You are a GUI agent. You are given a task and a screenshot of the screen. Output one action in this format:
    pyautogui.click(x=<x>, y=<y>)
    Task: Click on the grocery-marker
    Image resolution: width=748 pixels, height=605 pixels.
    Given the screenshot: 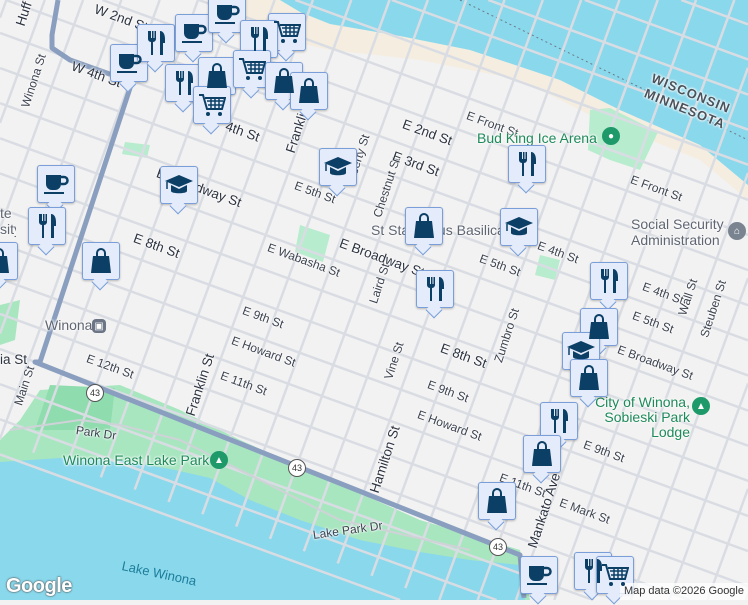 What is the action you would take?
    pyautogui.click(x=212, y=105)
    